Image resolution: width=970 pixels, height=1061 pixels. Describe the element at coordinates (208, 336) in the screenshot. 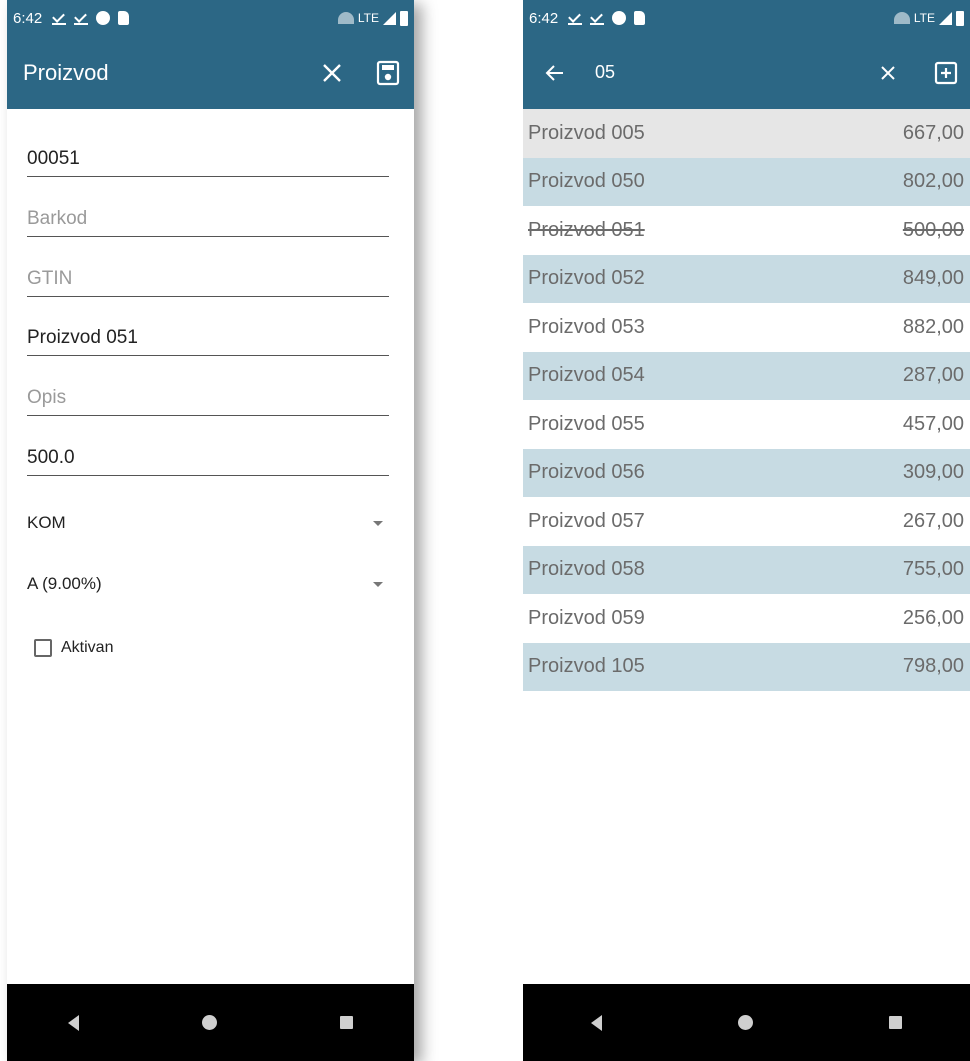

I see `name-field: Proizvod 051` at that location.